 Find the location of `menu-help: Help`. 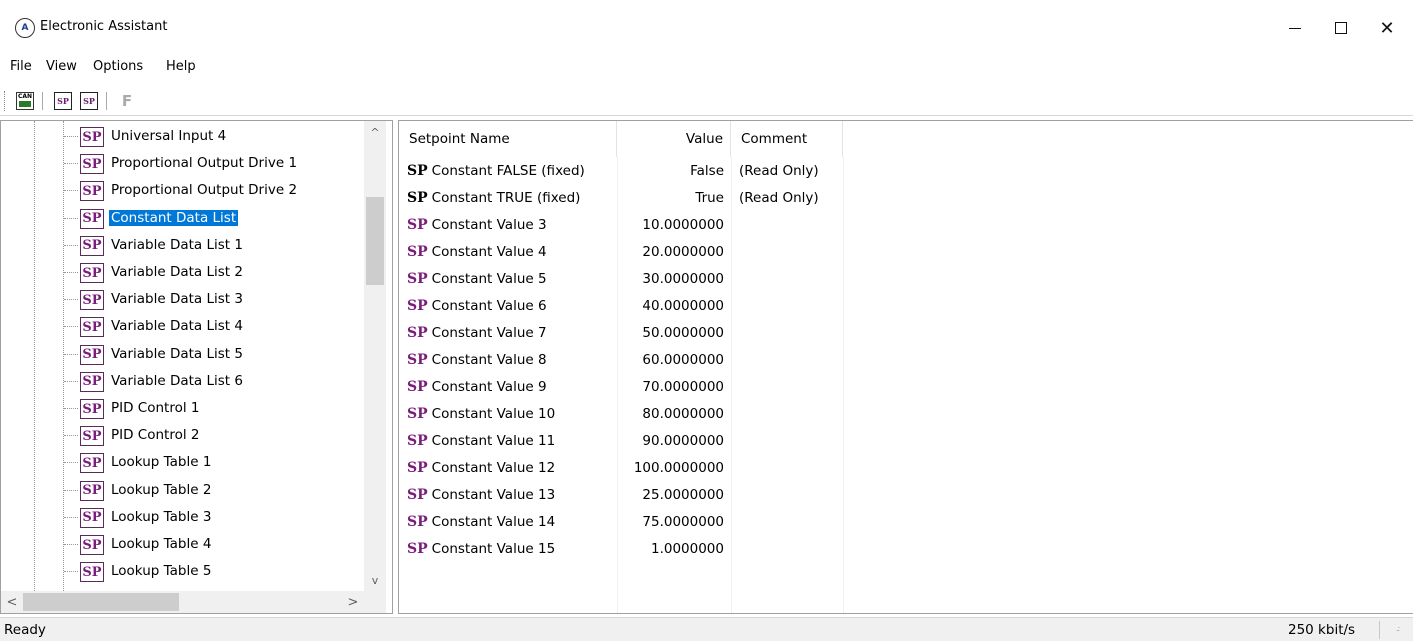

menu-help: Help is located at coordinates (181, 66).